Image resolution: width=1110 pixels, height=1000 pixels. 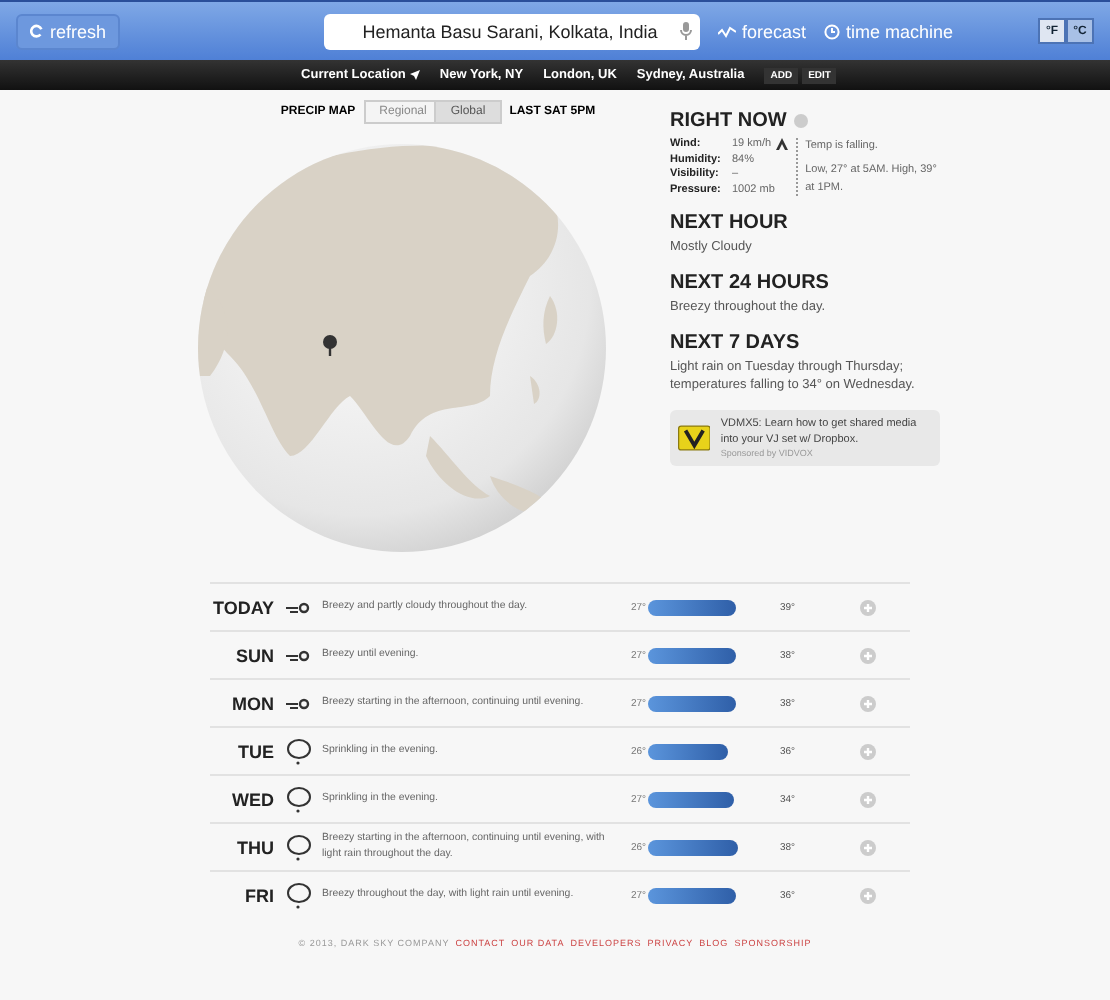 I want to click on search-field: Hemanta Basu Sarani, Kolkata, India, so click(x=512, y=31).